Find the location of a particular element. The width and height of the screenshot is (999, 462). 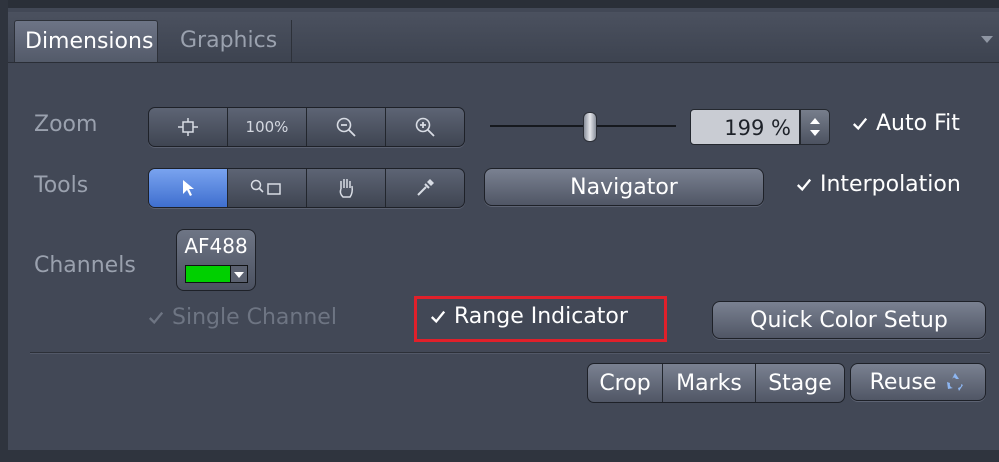

single-channel-checkbox: Single Channel is located at coordinates (242, 317).